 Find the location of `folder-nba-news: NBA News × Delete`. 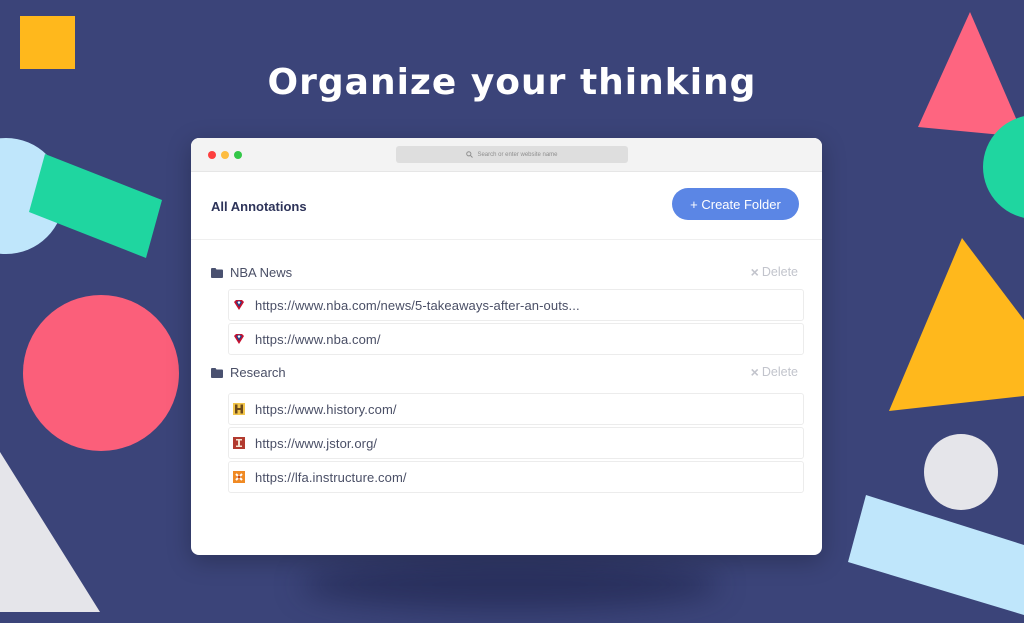

folder-nba-news: NBA News × Delete is located at coordinates (506, 273).